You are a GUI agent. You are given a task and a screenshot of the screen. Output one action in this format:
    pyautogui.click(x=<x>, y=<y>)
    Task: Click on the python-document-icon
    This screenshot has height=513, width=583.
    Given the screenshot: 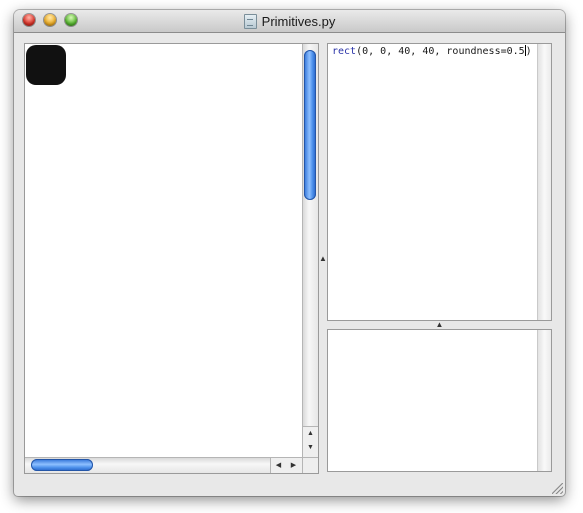 What is the action you would take?
    pyautogui.click(x=250, y=21)
    